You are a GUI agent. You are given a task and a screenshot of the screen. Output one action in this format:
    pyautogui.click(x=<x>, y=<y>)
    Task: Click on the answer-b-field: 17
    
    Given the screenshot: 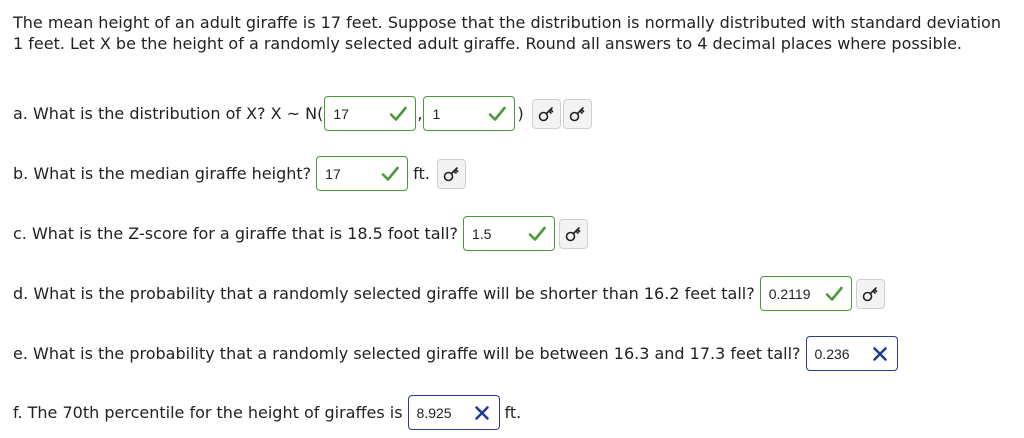 What is the action you would take?
    pyautogui.click(x=362, y=173)
    